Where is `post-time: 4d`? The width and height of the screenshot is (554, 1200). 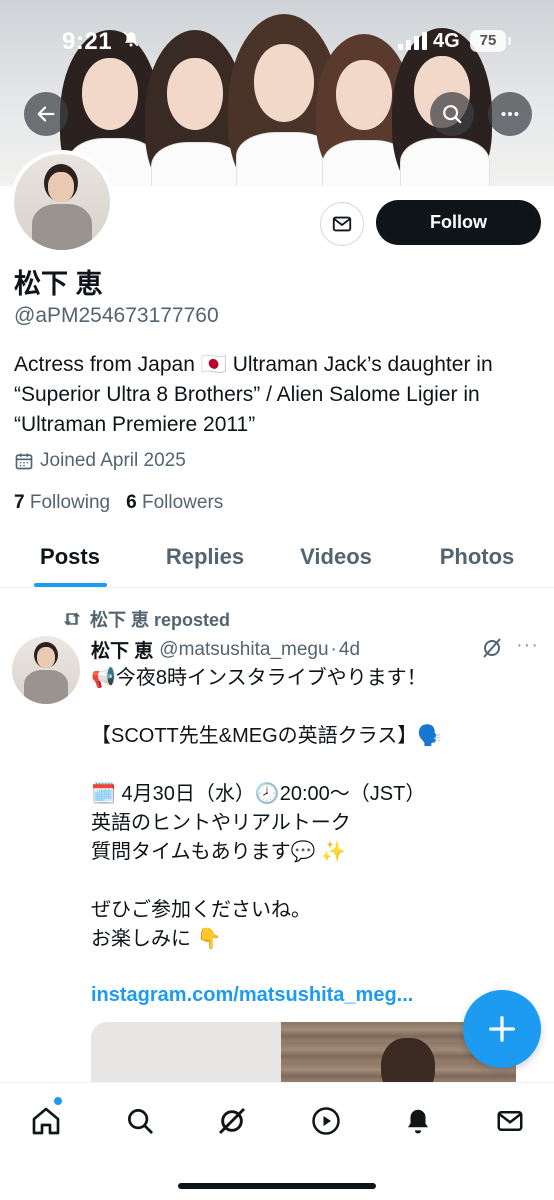
post-time: 4d is located at coordinates (349, 649).